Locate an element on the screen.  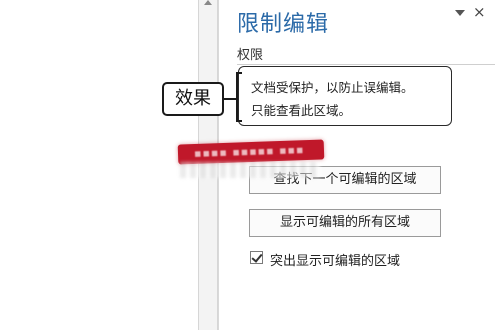
close-icon: × is located at coordinates (479, 12).